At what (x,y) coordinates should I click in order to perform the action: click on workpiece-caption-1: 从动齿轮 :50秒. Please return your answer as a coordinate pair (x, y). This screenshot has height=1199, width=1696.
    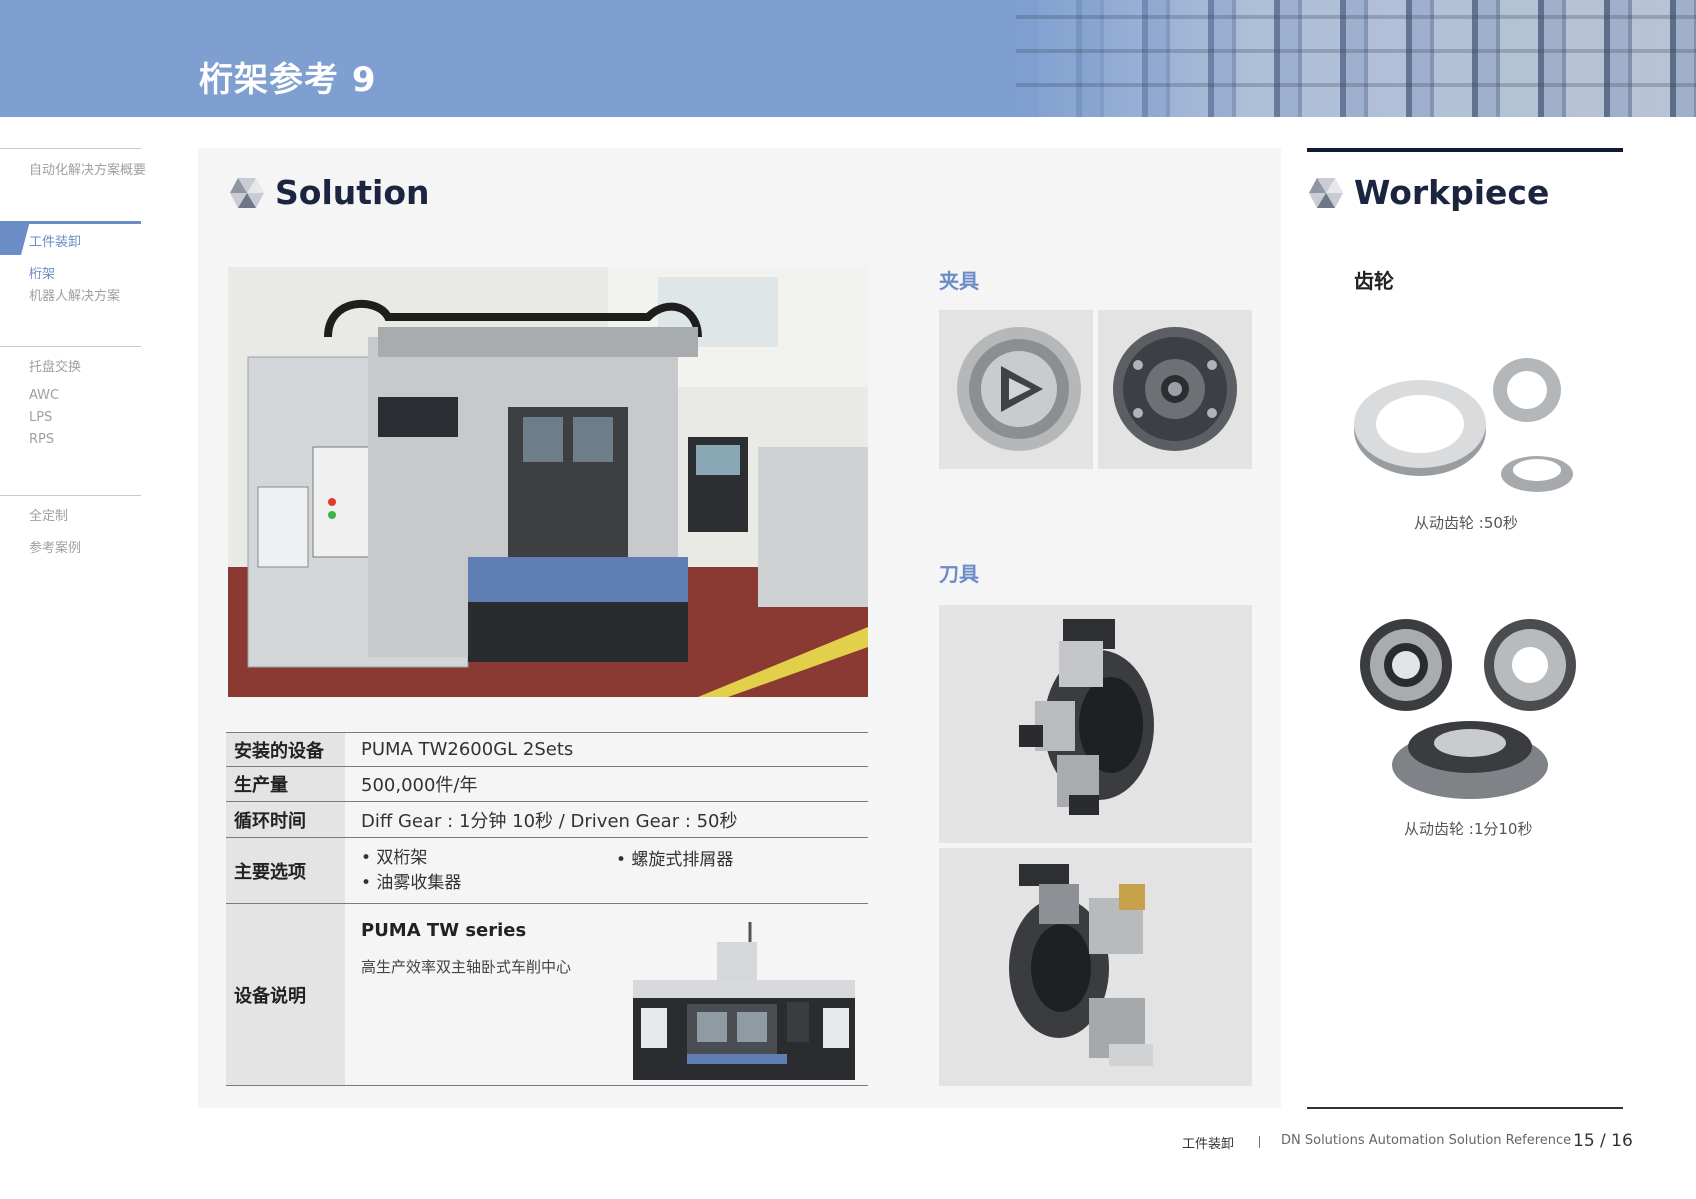
    Looking at the image, I should click on (1466, 523).